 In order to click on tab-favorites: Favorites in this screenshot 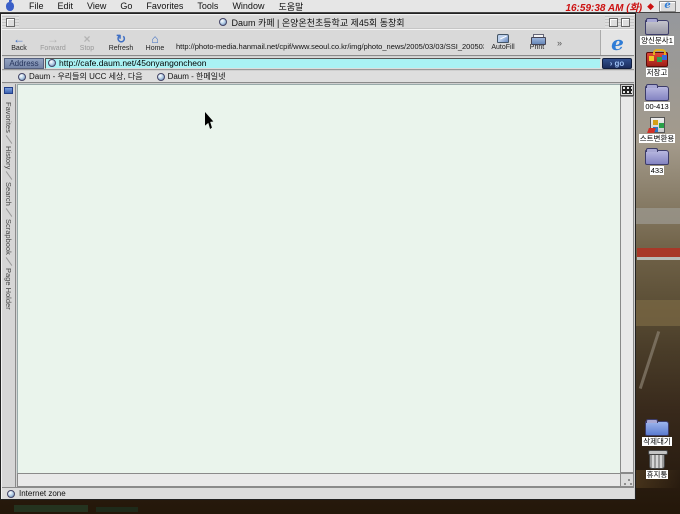, I will do `click(8, 117)`.